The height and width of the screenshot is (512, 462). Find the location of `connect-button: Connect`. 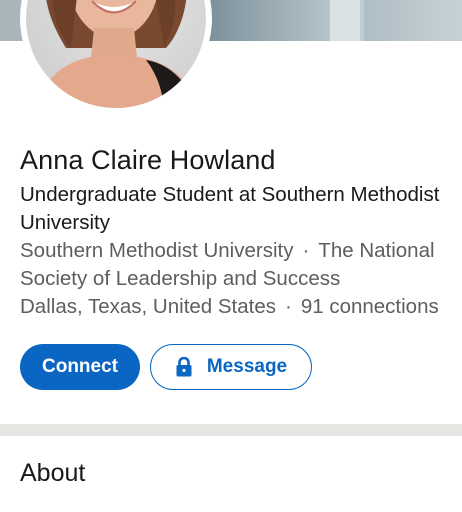

connect-button: Connect is located at coordinates (80, 367).